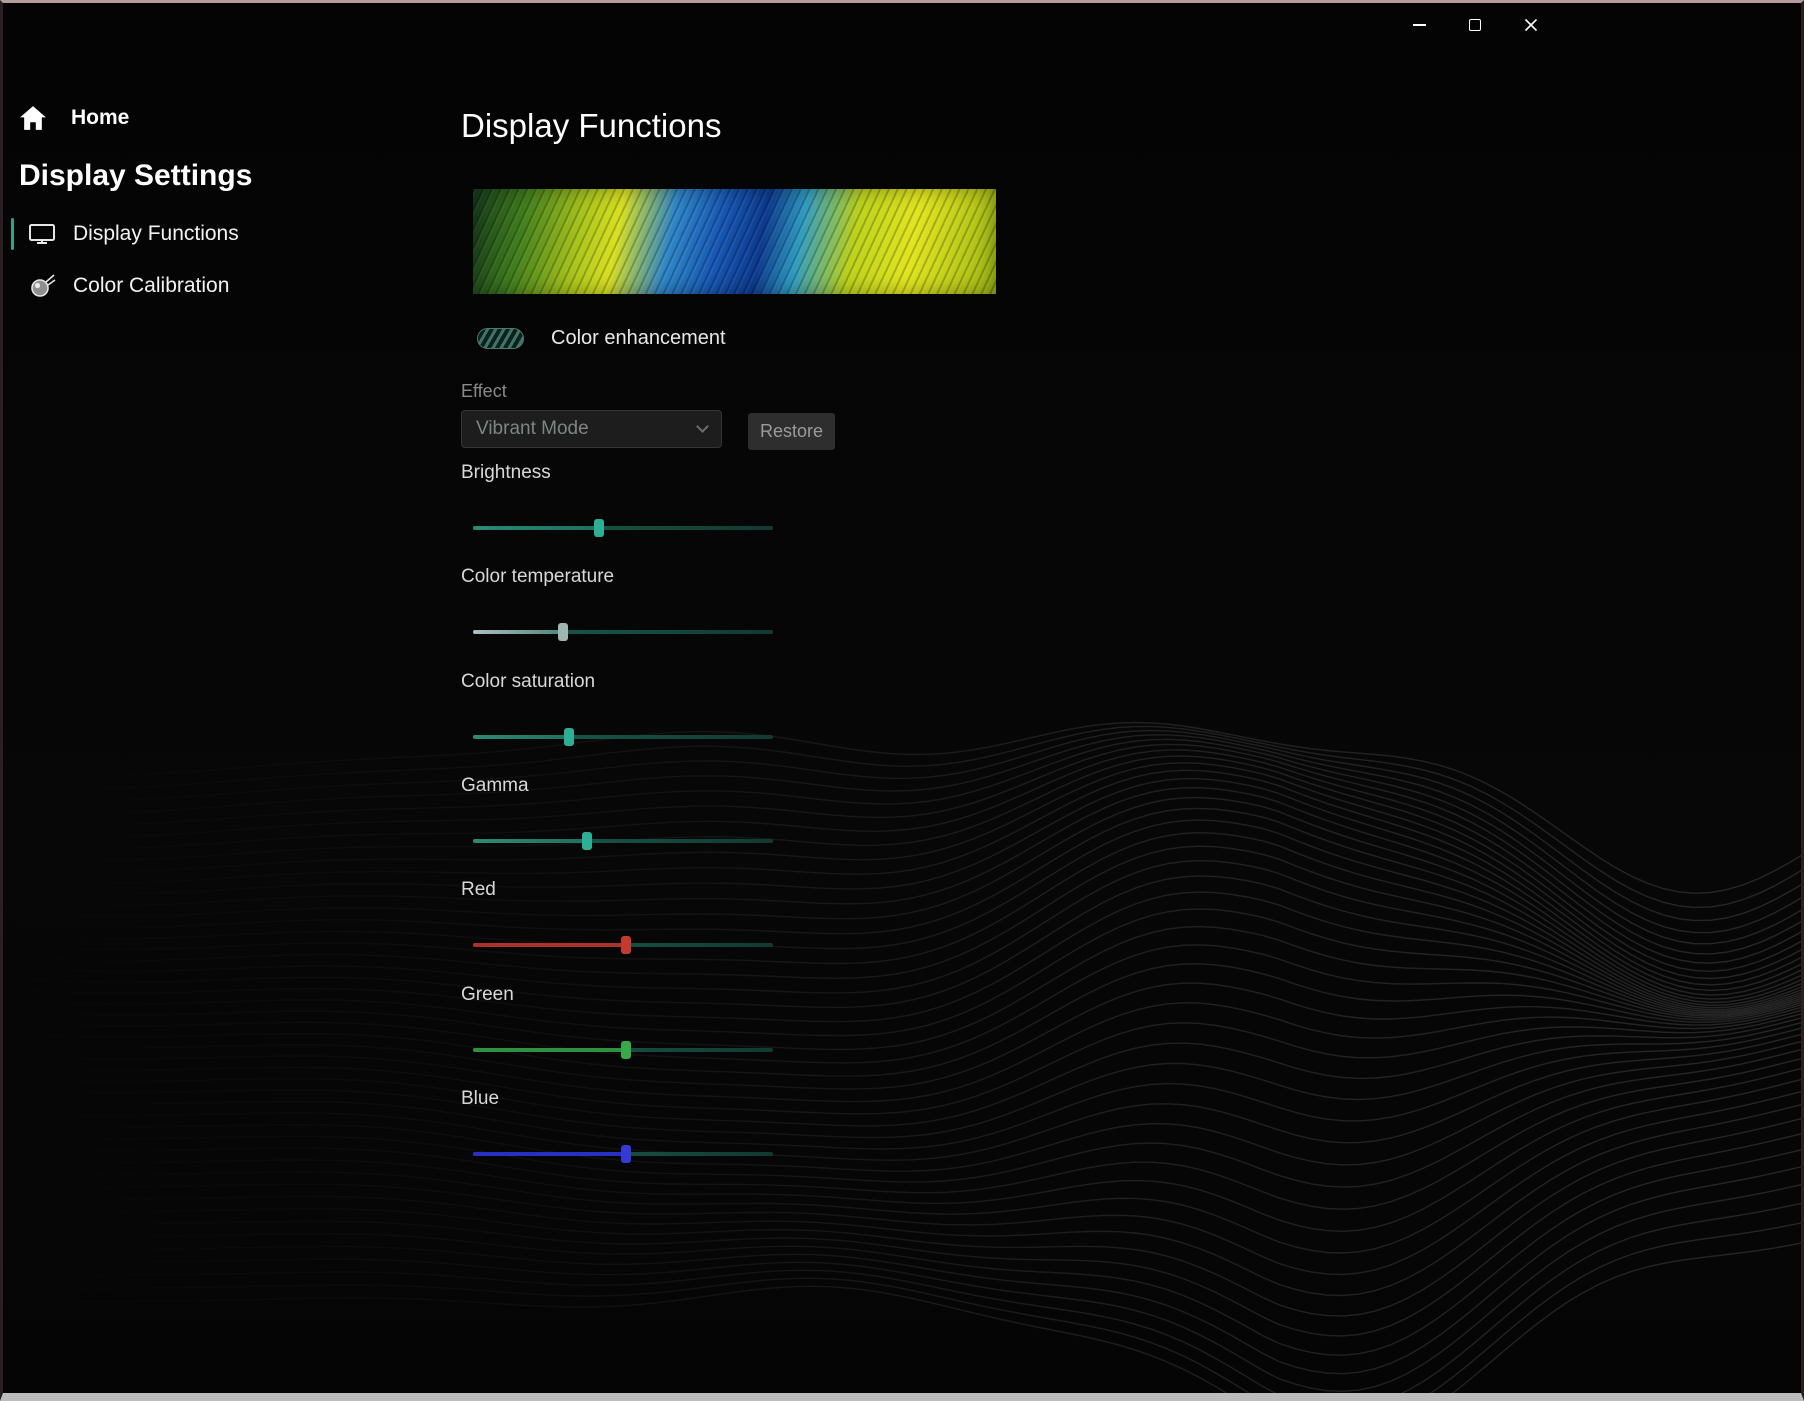 This screenshot has width=1804, height=1401. What do you see at coordinates (12, 234) in the screenshot?
I see `selected-indicator` at bounding box center [12, 234].